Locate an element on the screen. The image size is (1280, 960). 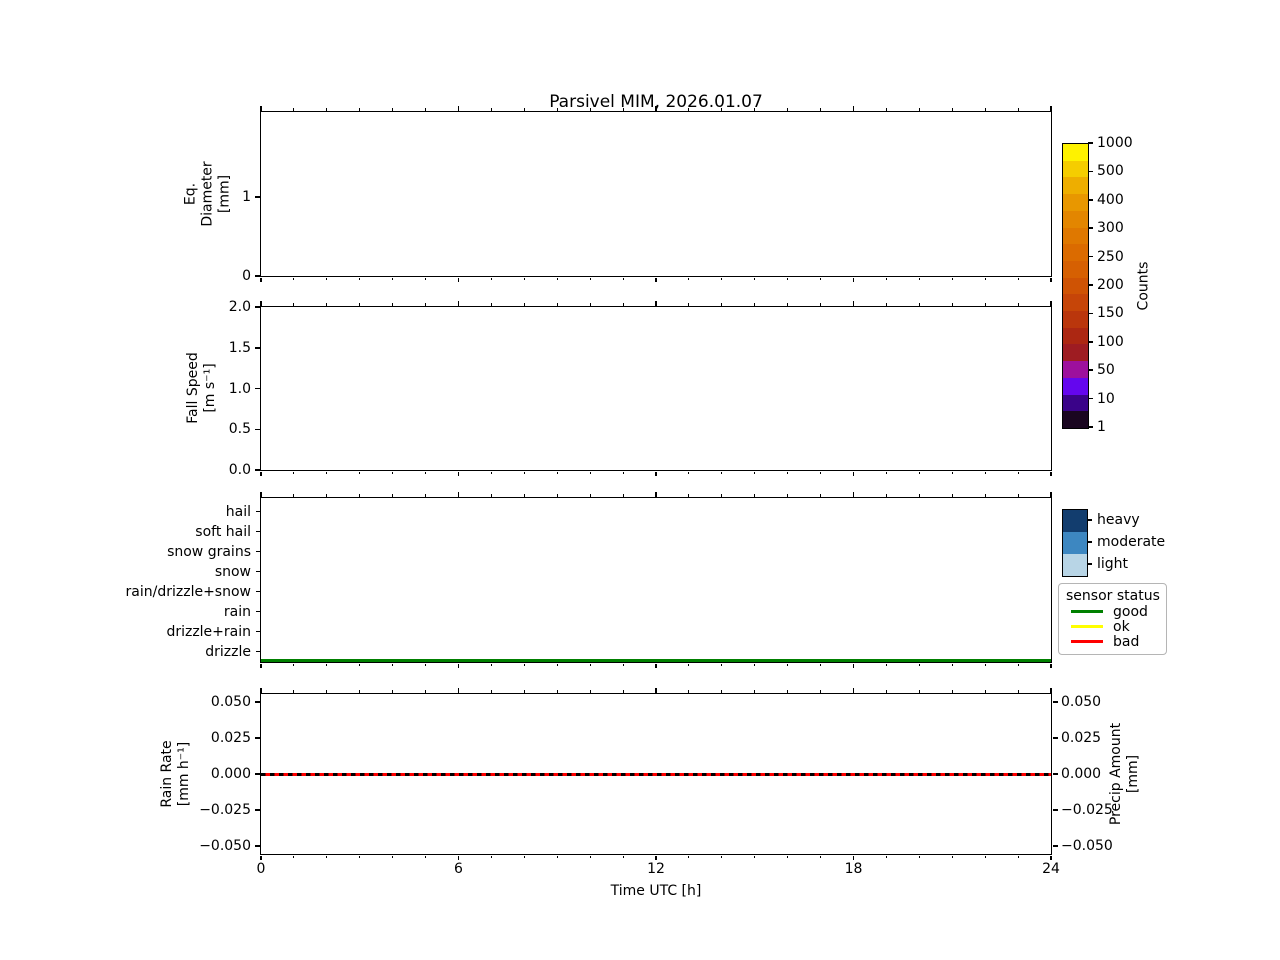
intensity-band-heavy is located at coordinates (1075, 521).